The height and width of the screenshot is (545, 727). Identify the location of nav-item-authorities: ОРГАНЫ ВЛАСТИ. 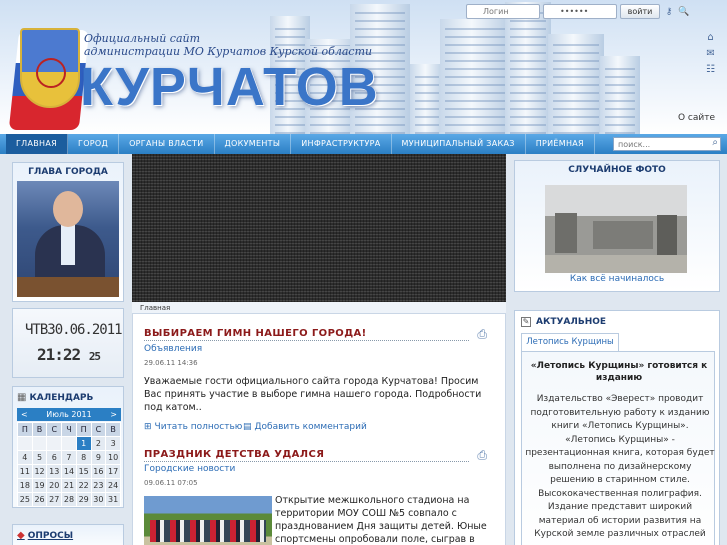
(167, 144).